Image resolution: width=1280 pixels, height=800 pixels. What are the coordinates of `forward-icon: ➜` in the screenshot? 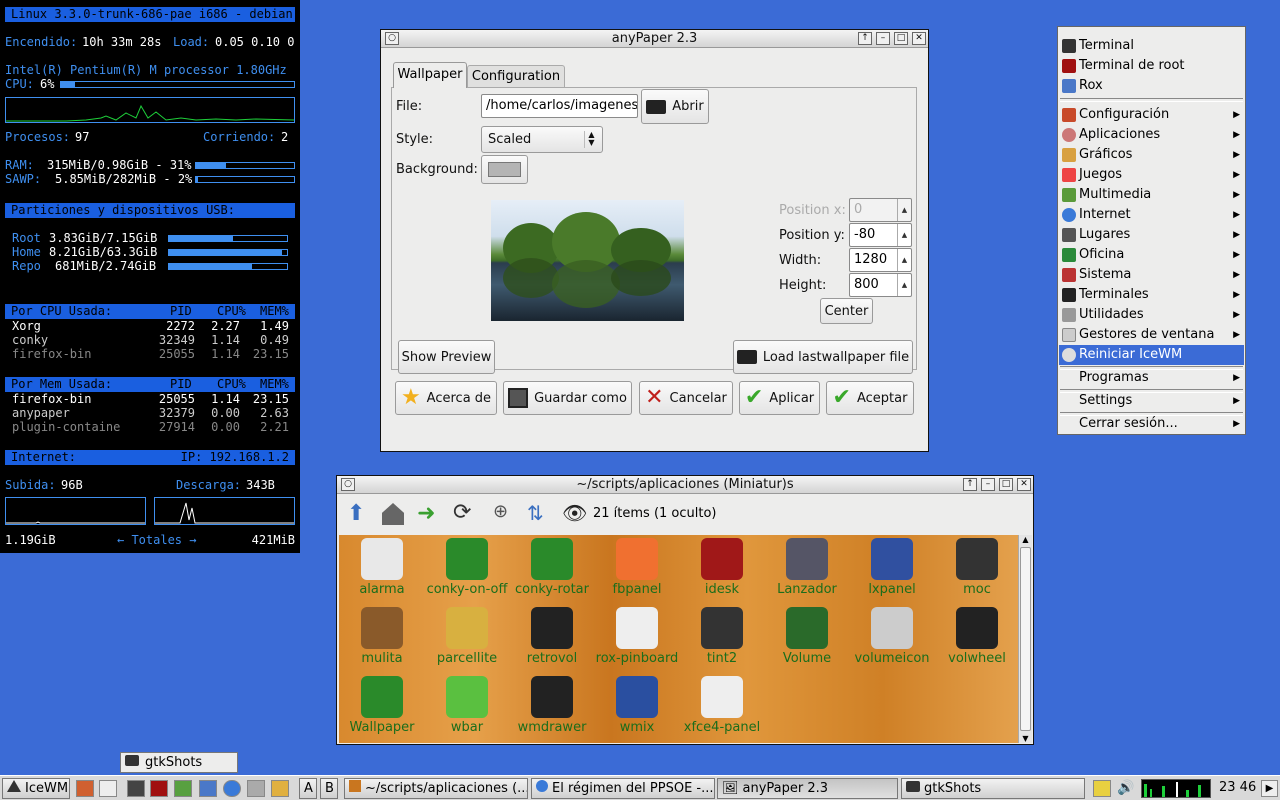 It's located at (426, 513).